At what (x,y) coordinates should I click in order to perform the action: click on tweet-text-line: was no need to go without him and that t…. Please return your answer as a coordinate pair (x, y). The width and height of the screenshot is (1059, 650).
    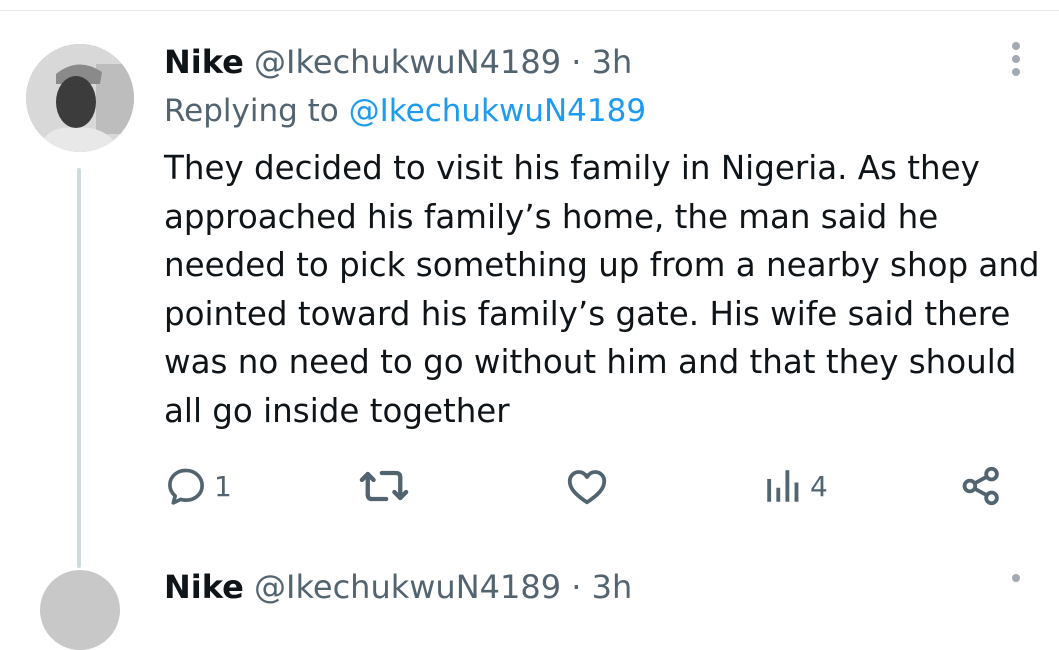
    Looking at the image, I should click on (590, 362).